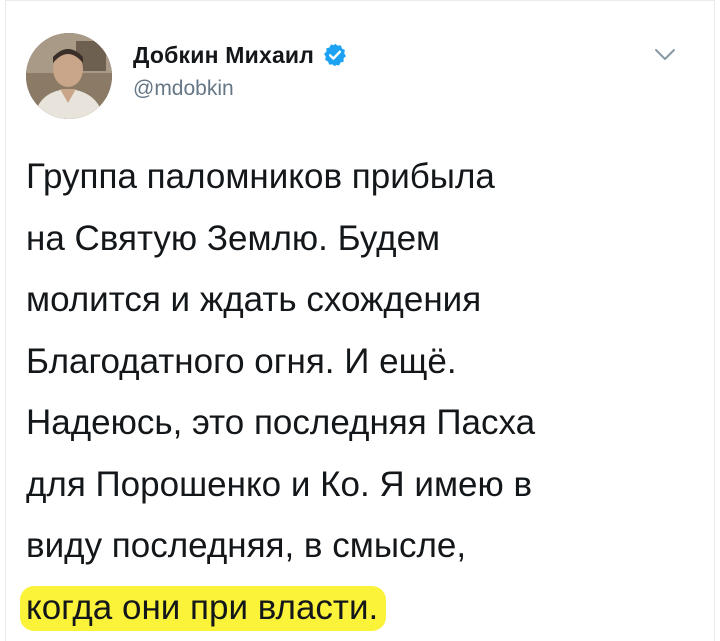 The image size is (720, 641). I want to click on user-photo-avatar-icon, so click(69, 76).